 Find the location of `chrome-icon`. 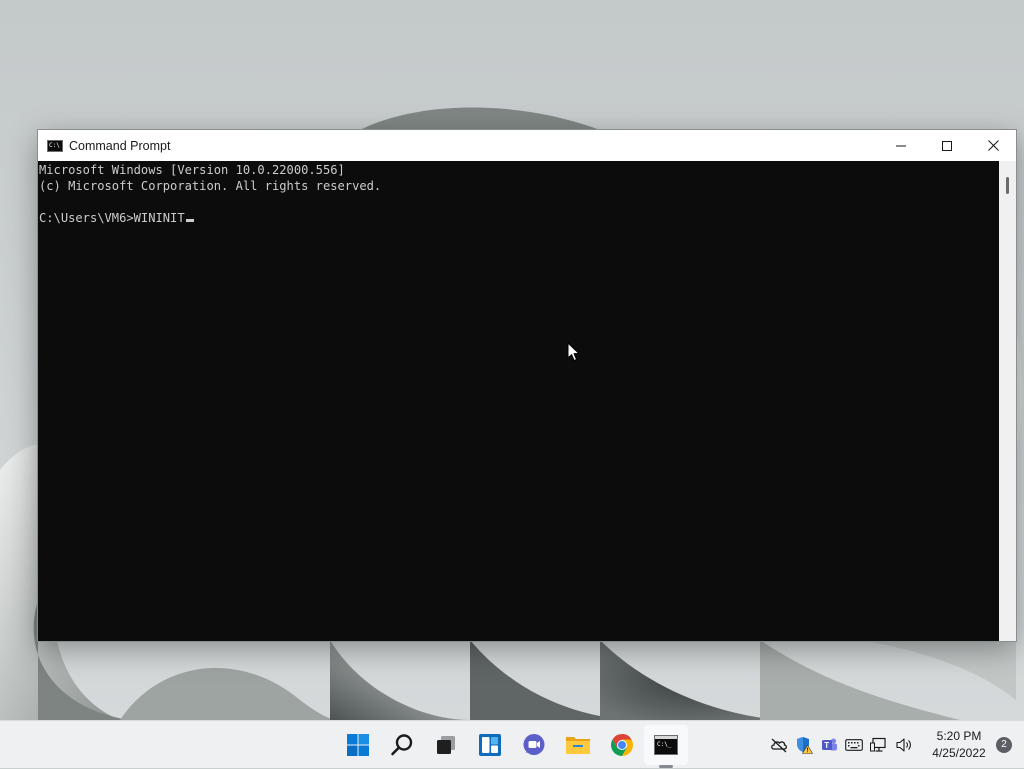

chrome-icon is located at coordinates (622, 745).